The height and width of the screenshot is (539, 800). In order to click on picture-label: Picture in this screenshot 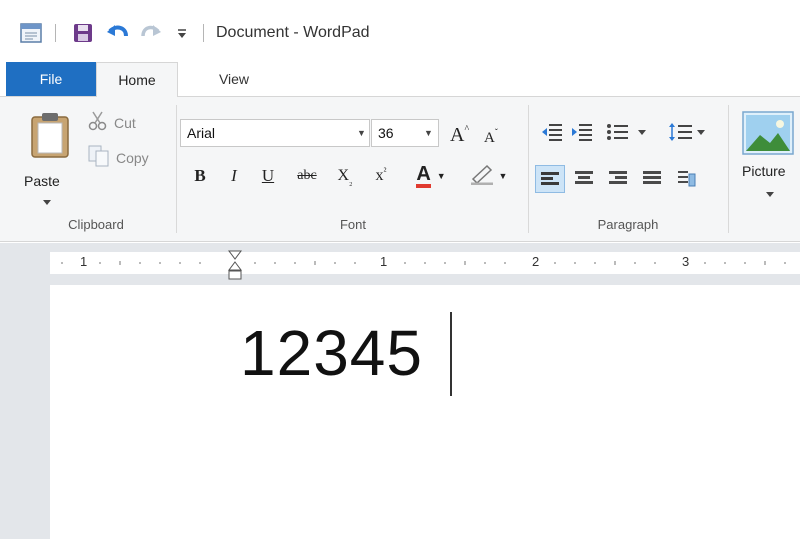, I will do `click(764, 171)`.